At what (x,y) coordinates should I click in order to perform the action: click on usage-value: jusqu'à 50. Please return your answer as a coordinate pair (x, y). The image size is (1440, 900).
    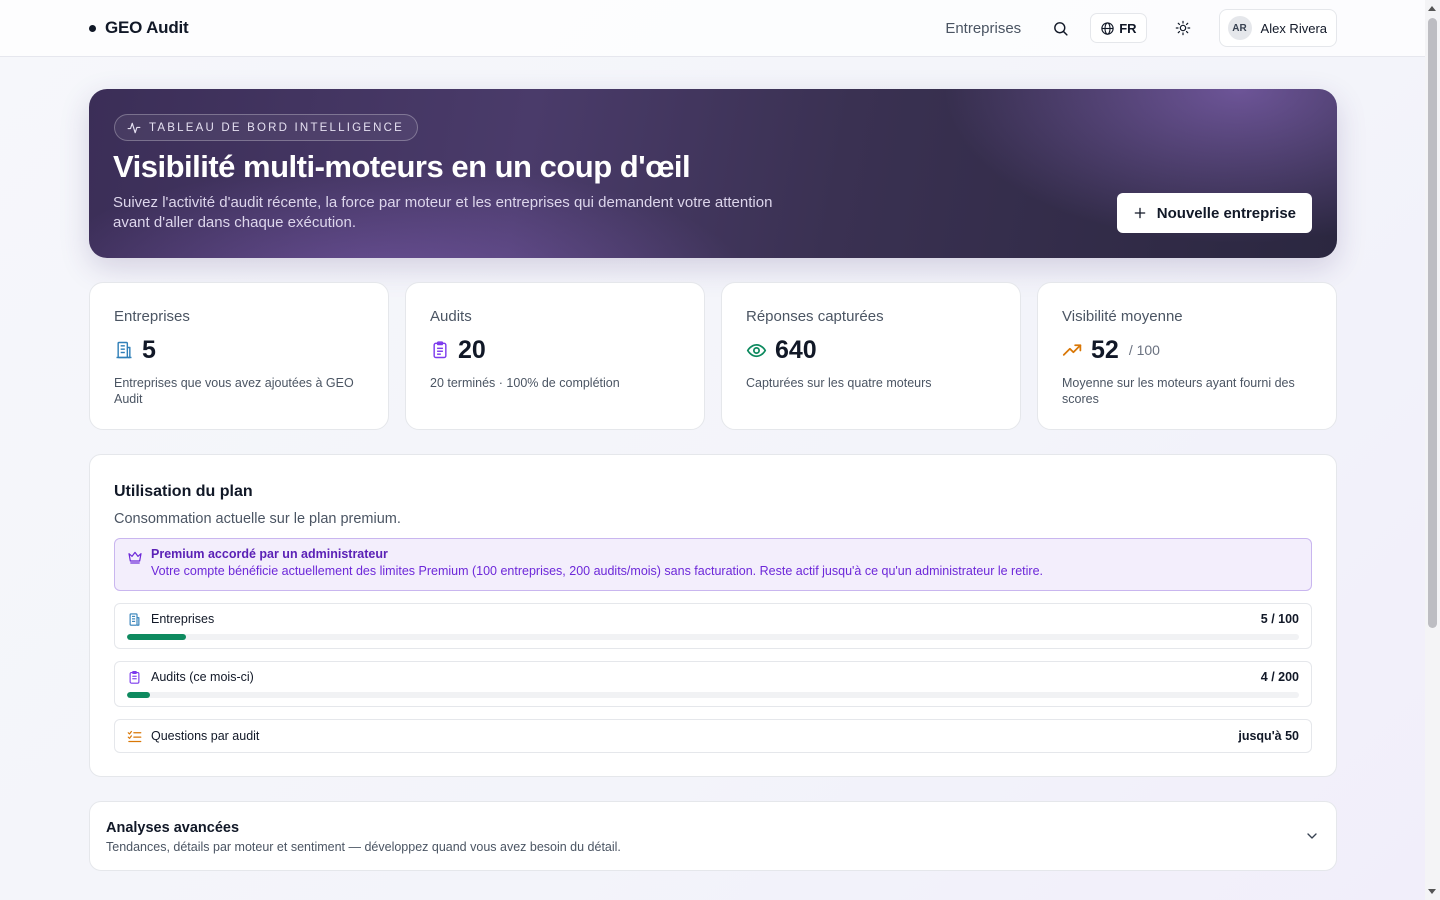
    Looking at the image, I should click on (1268, 736).